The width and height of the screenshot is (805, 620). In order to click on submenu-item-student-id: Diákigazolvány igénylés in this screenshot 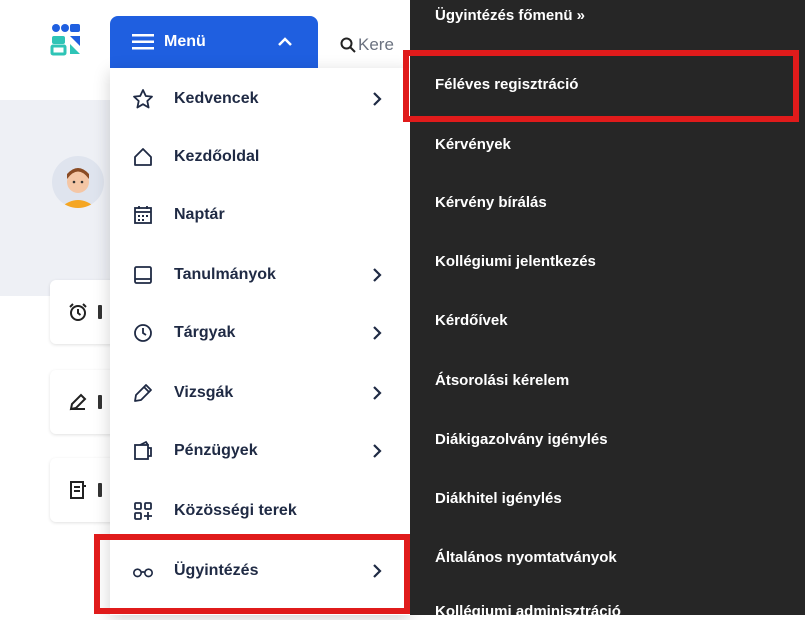, I will do `click(521, 439)`.